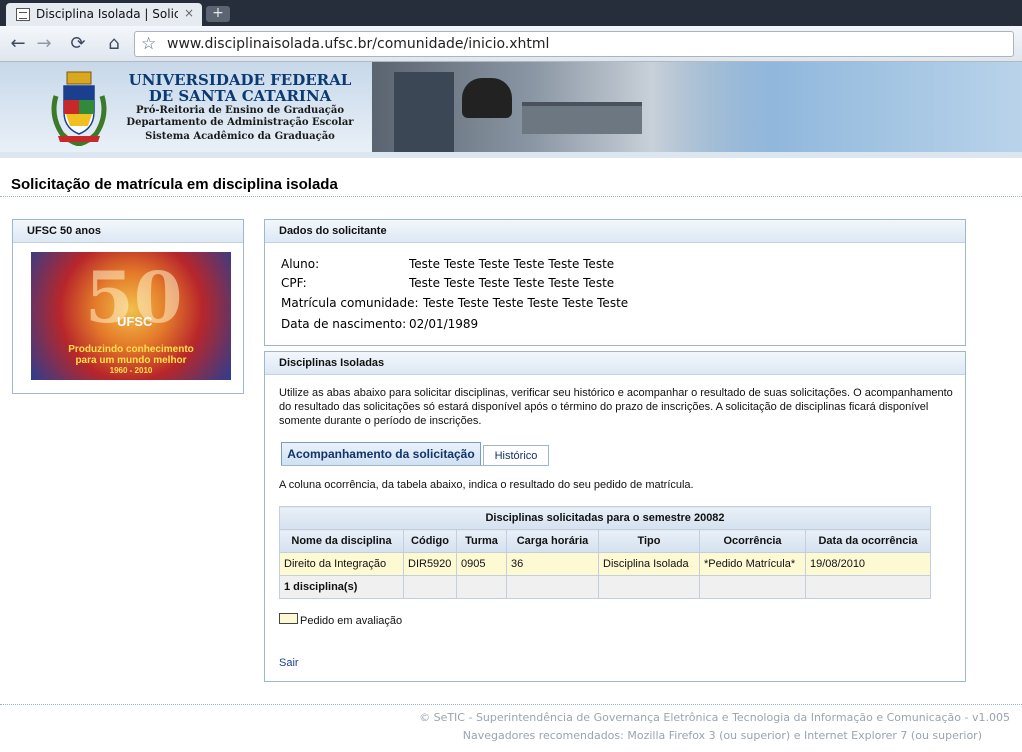 This screenshot has width=1022, height=752. I want to click on table-cell: 19/08/2010, so click(868, 564).